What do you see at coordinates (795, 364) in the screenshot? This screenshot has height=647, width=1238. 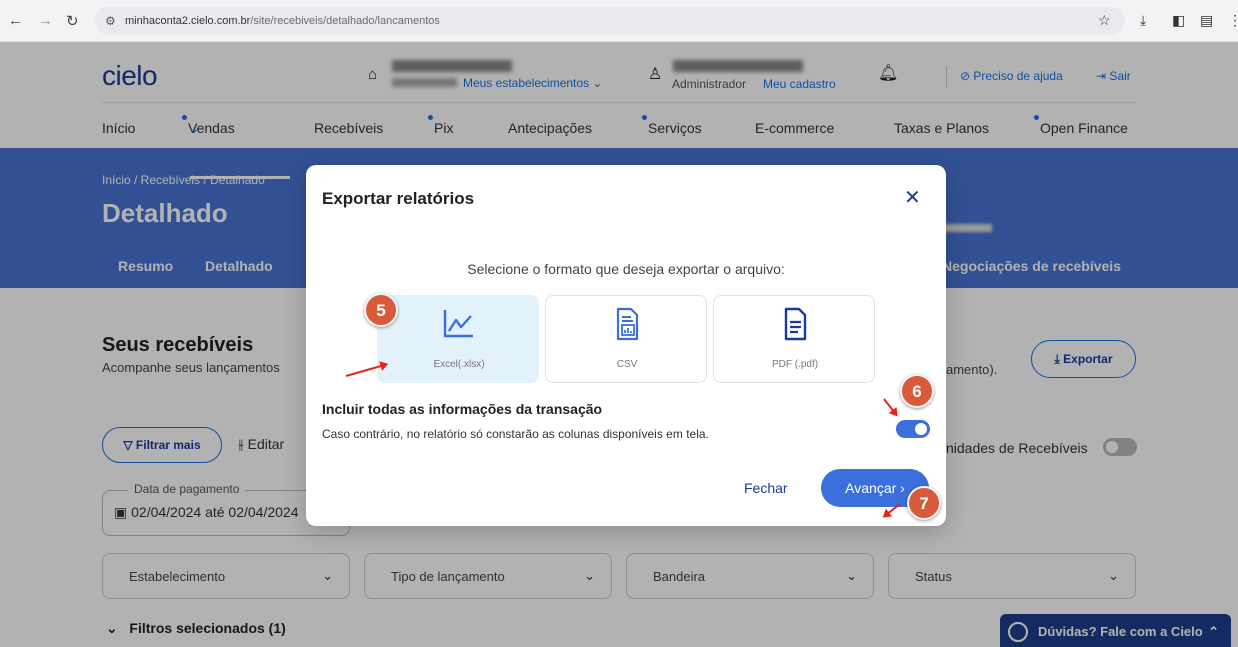 I see `format-label: PDF (.pdf)` at bounding box center [795, 364].